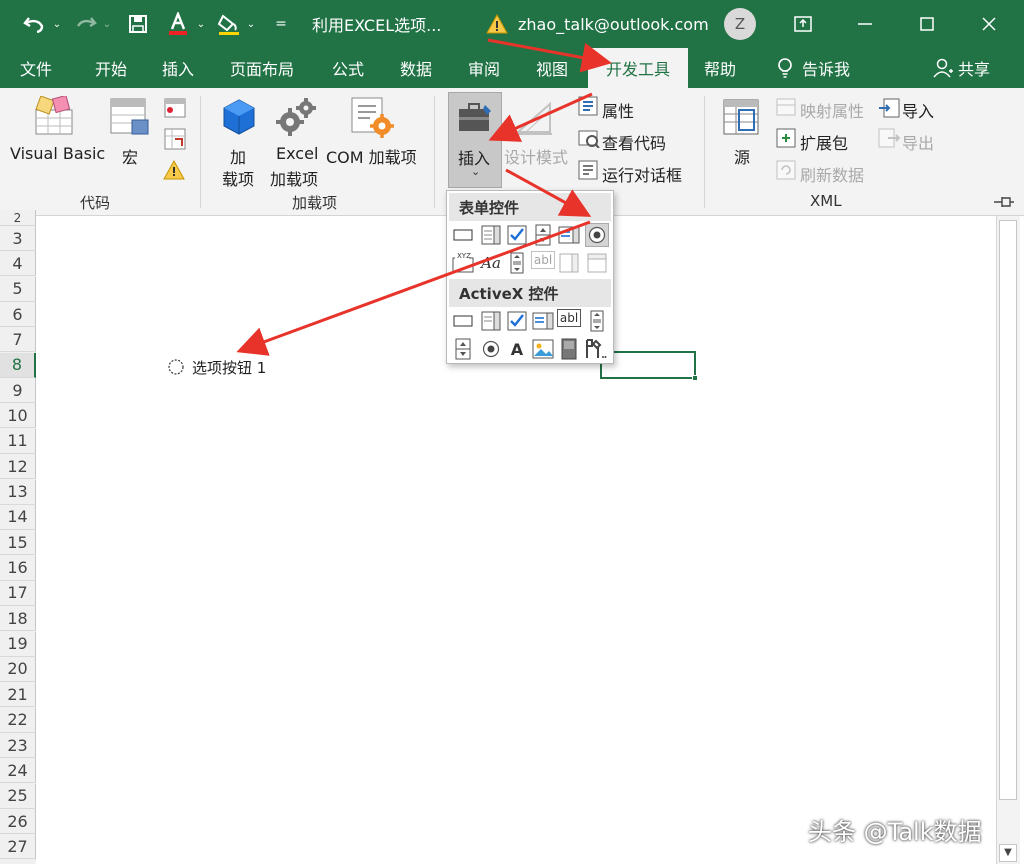  What do you see at coordinates (549, 55) in the screenshot?
I see `arrow-to-developer-tab` at bounding box center [549, 55].